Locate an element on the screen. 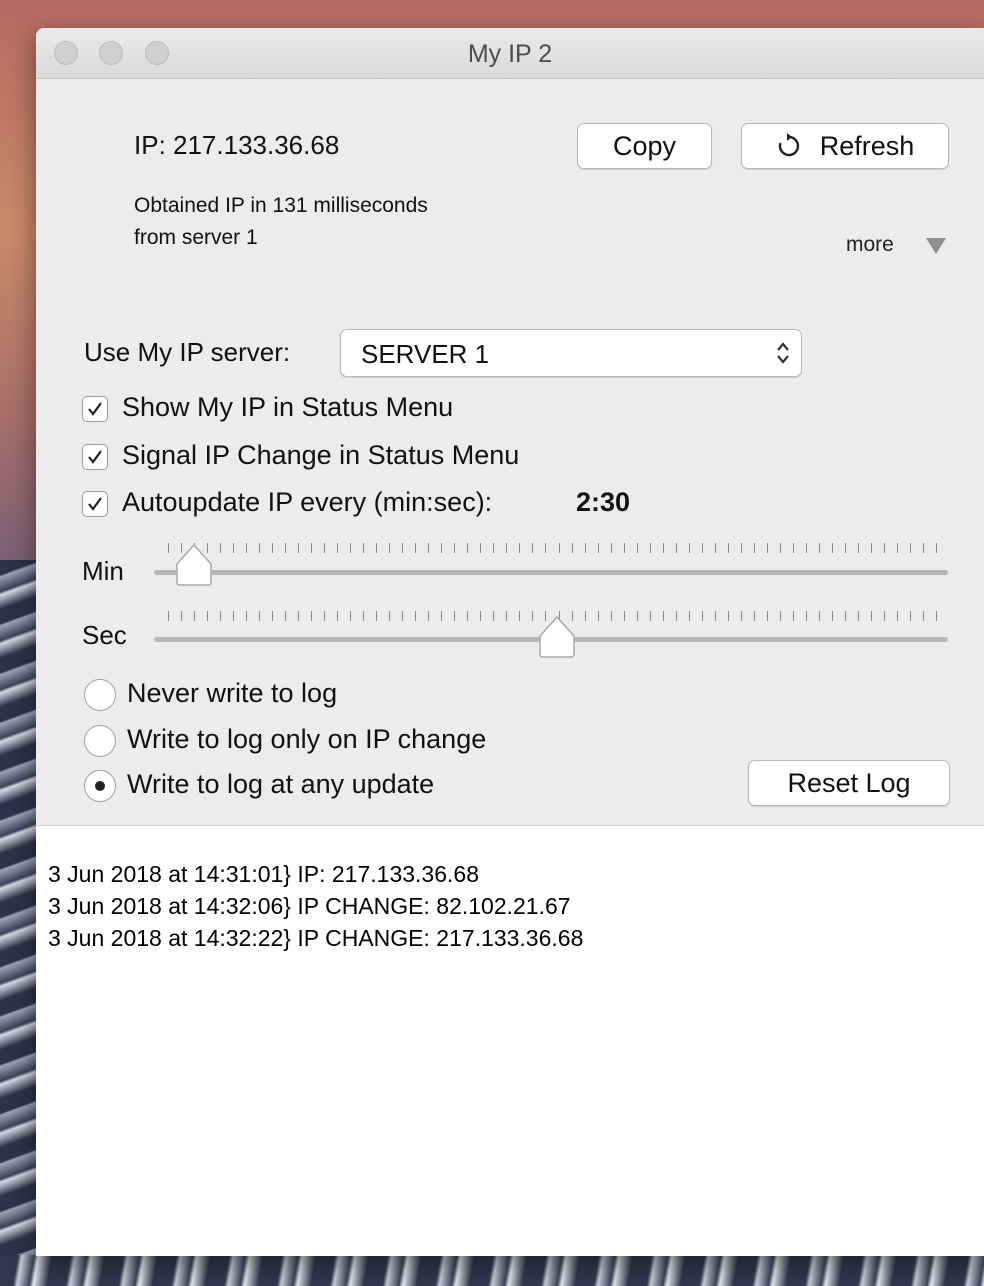  reset-log-button-label: Reset Log is located at coordinates (849, 782).